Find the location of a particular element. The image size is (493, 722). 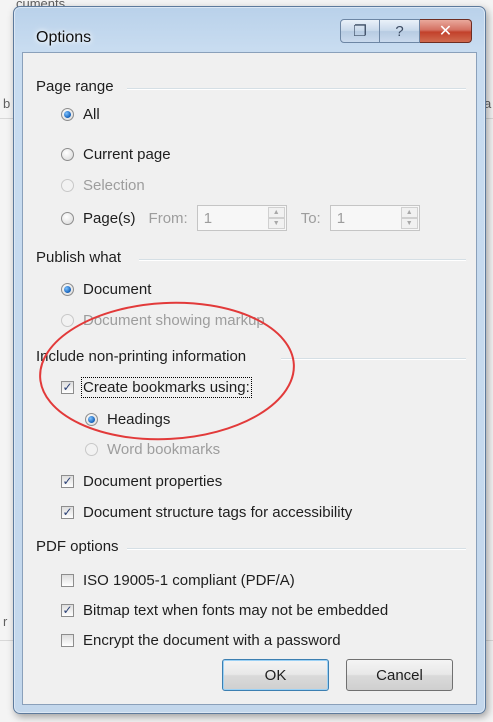

background-text-left-lower: r is located at coordinates (5, 621).